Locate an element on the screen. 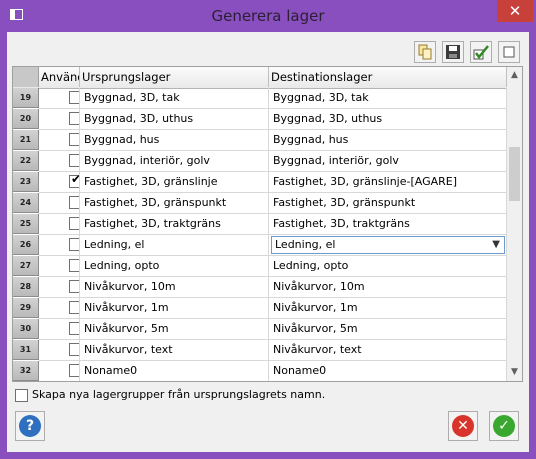 Image resolution: width=536 pixels, height=459 pixels. ok-button: ✓ is located at coordinates (504, 426).